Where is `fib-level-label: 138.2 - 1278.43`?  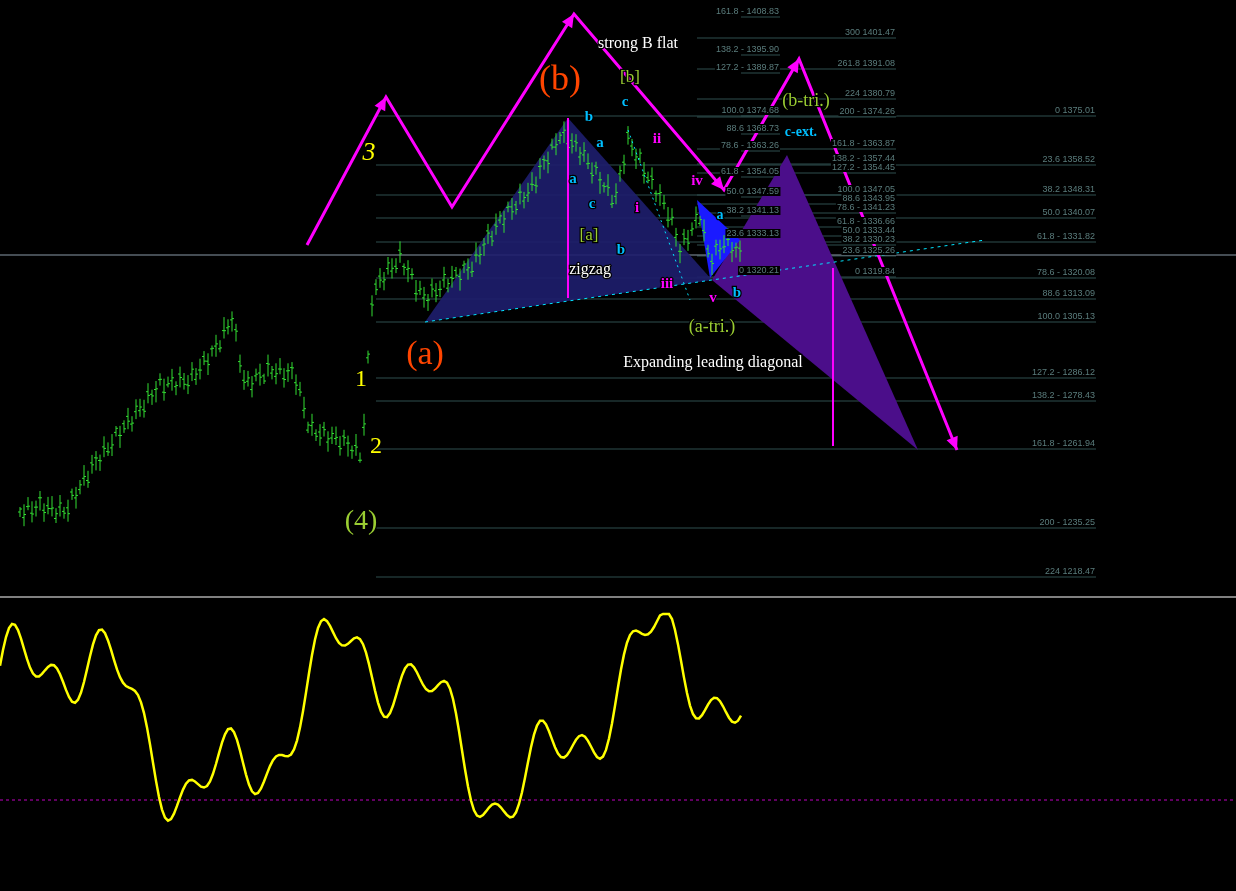
fib-level-label: 138.2 - 1278.43 is located at coordinates (1063, 395).